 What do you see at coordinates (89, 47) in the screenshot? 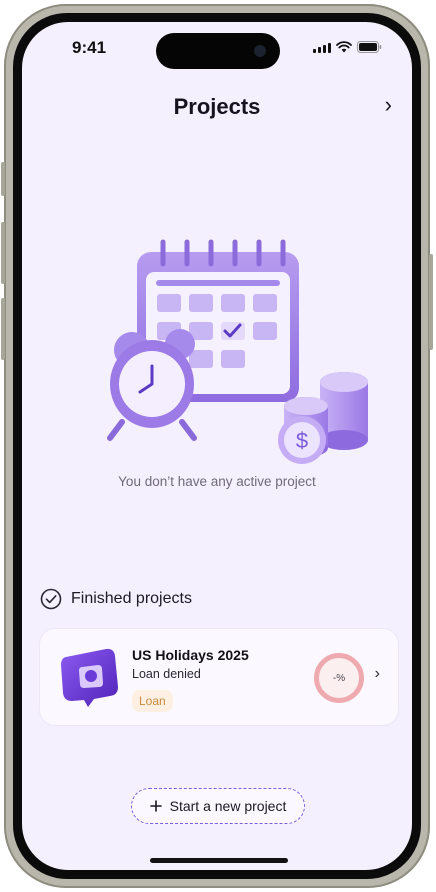
I see `status-time: 9:41` at bounding box center [89, 47].